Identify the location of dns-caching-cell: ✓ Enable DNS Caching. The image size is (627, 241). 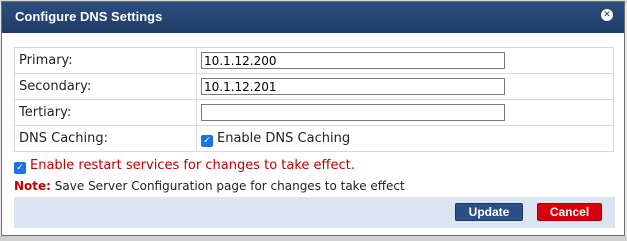
(405, 138).